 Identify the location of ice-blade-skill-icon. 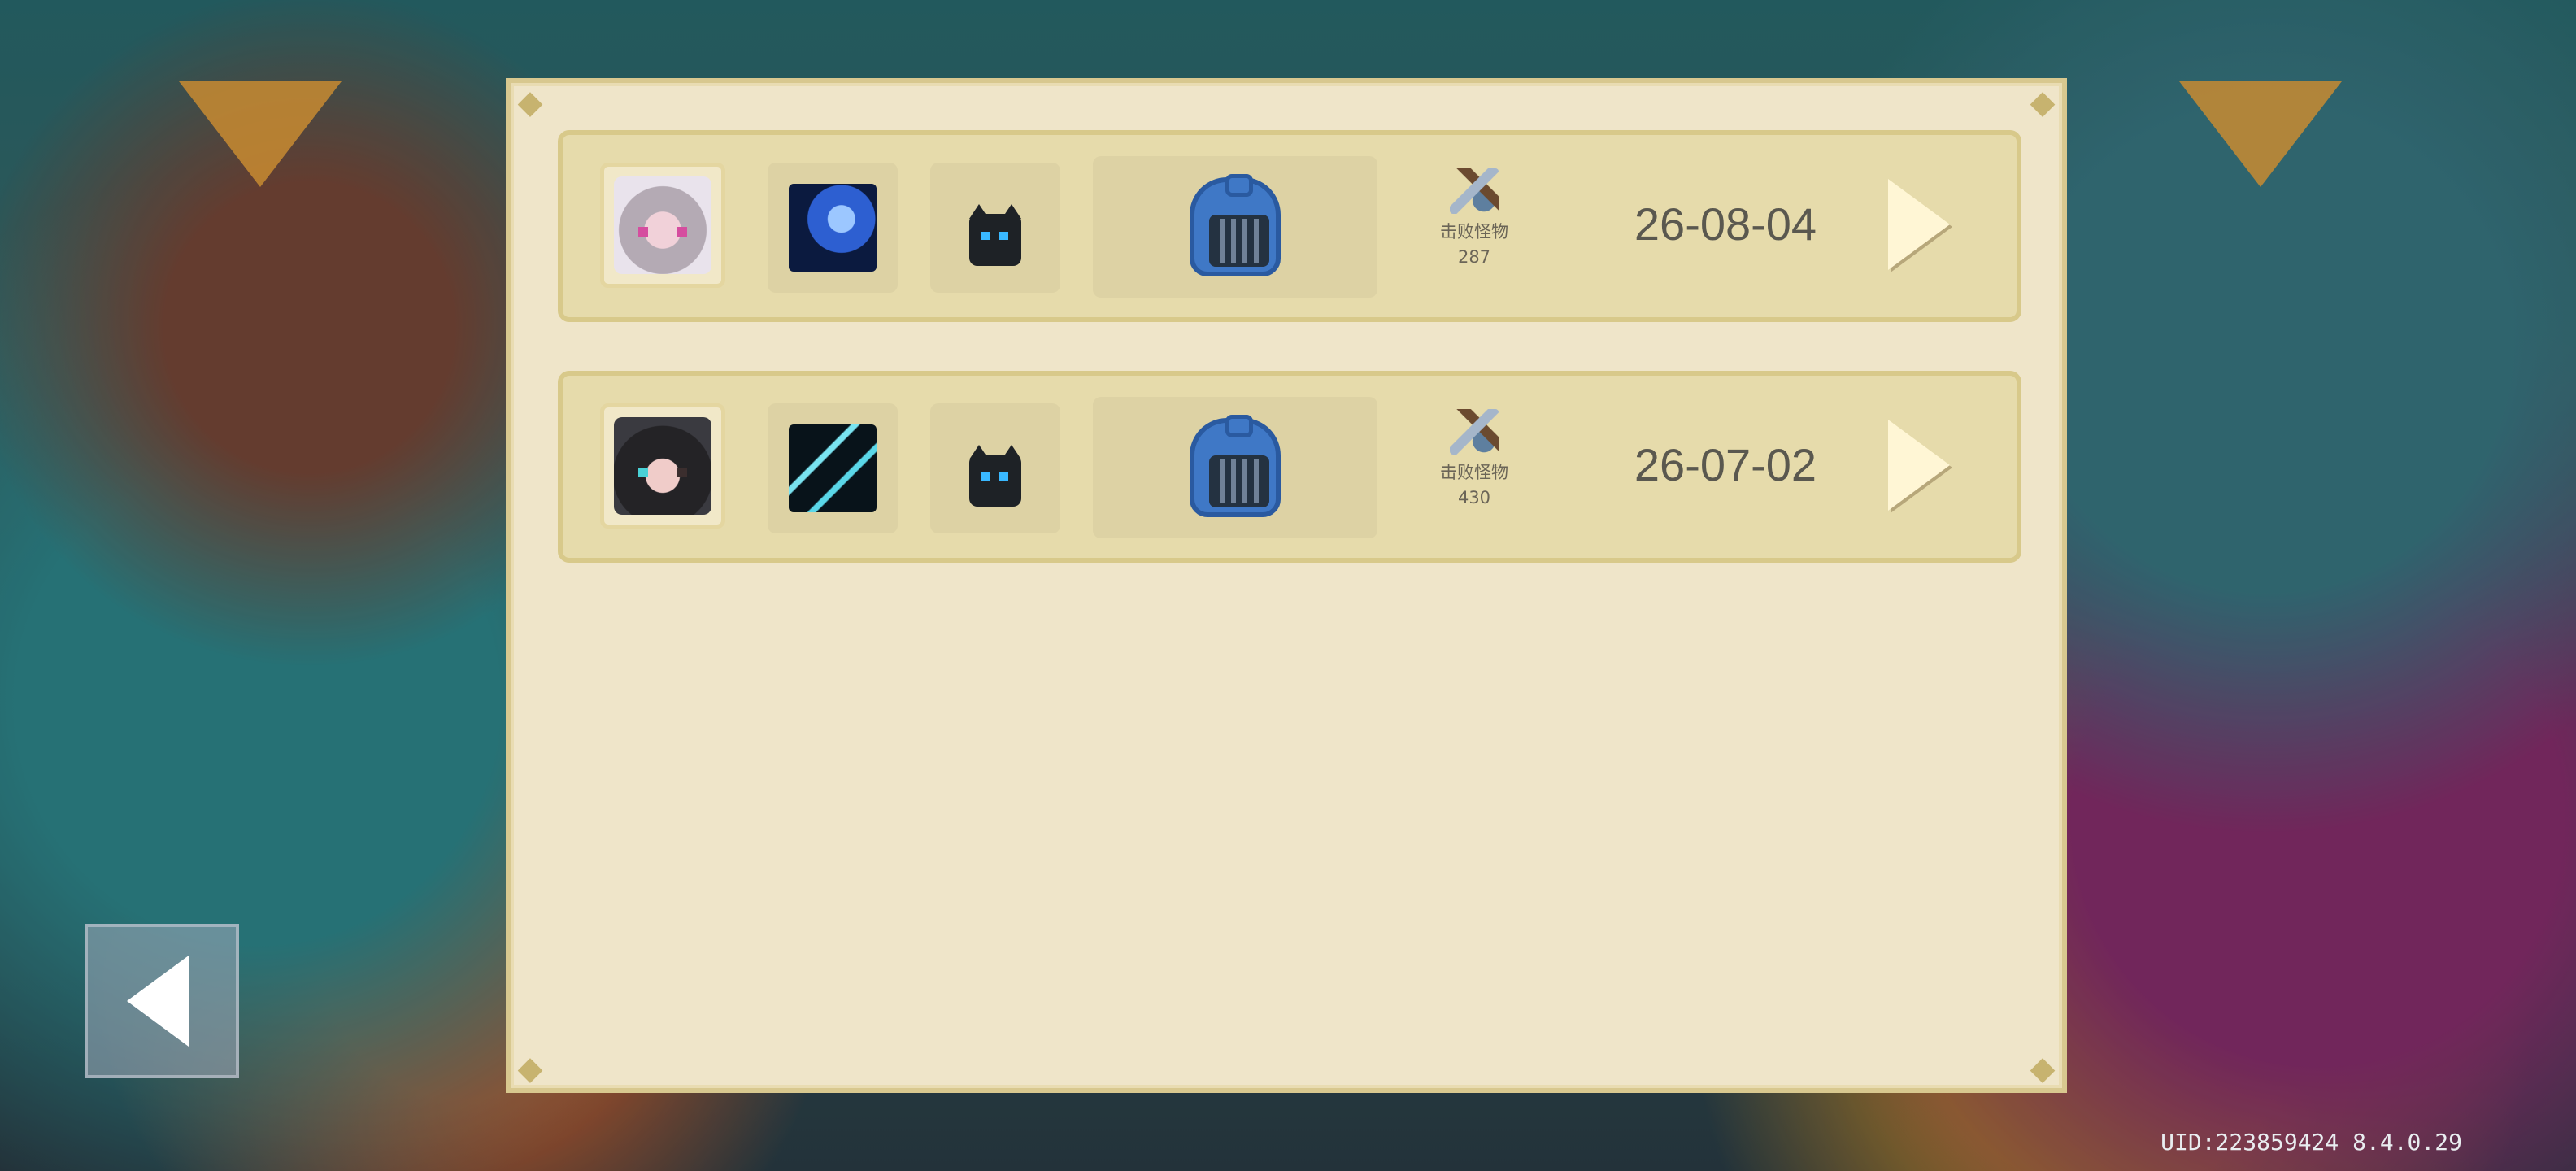
(833, 468).